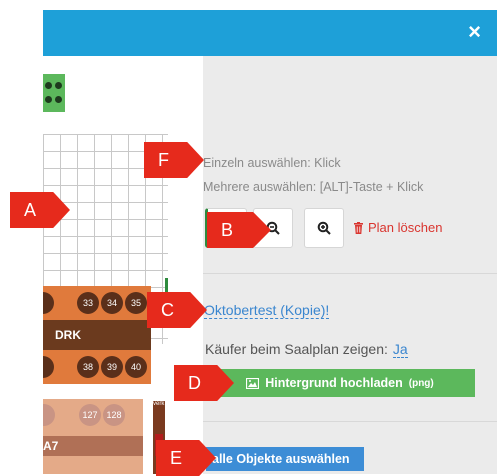 The width and height of the screenshot is (497, 476). What do you see at coordinates (90, 415) in the screenshot?
I see `seat: 127` at bounding box center [90, 415].